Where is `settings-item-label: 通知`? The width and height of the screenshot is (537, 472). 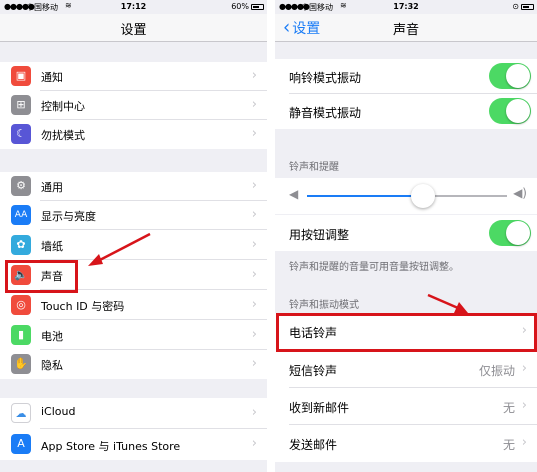
settings-item-label: 通知 is located at coordinates (52, 77).